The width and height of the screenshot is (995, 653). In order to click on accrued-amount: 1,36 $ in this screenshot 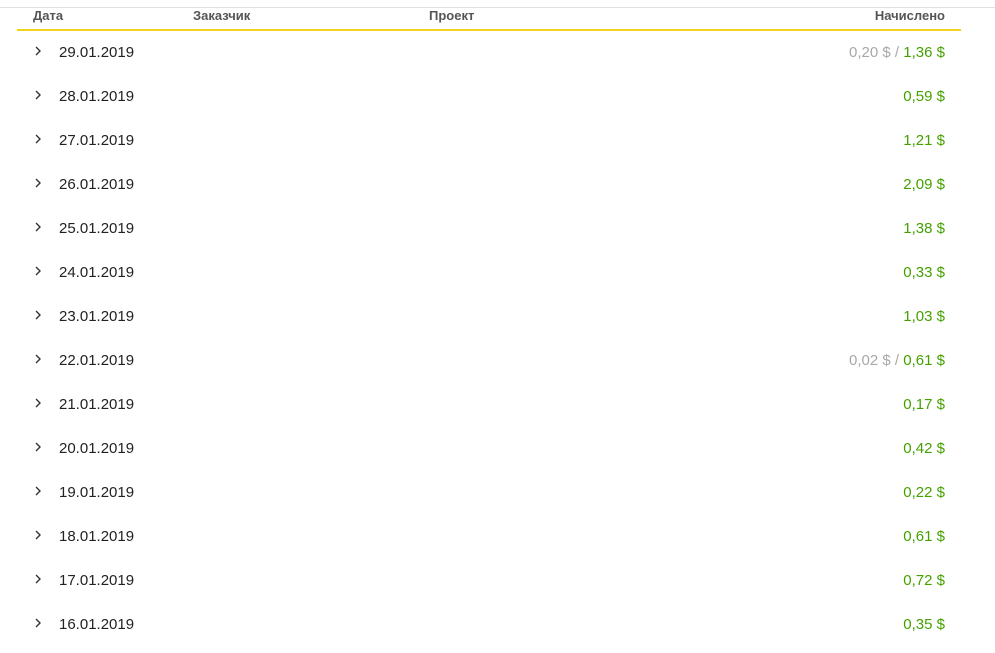, I will do `click(924, 52)`.